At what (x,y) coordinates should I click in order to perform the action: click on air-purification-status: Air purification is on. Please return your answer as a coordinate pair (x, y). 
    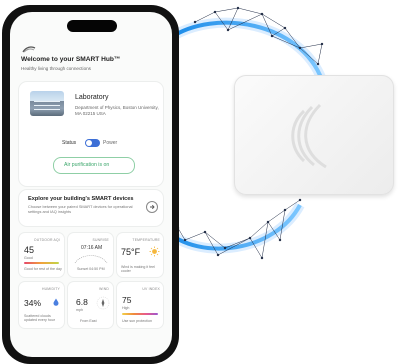
    Looking at the image, I should click on (94, 165).